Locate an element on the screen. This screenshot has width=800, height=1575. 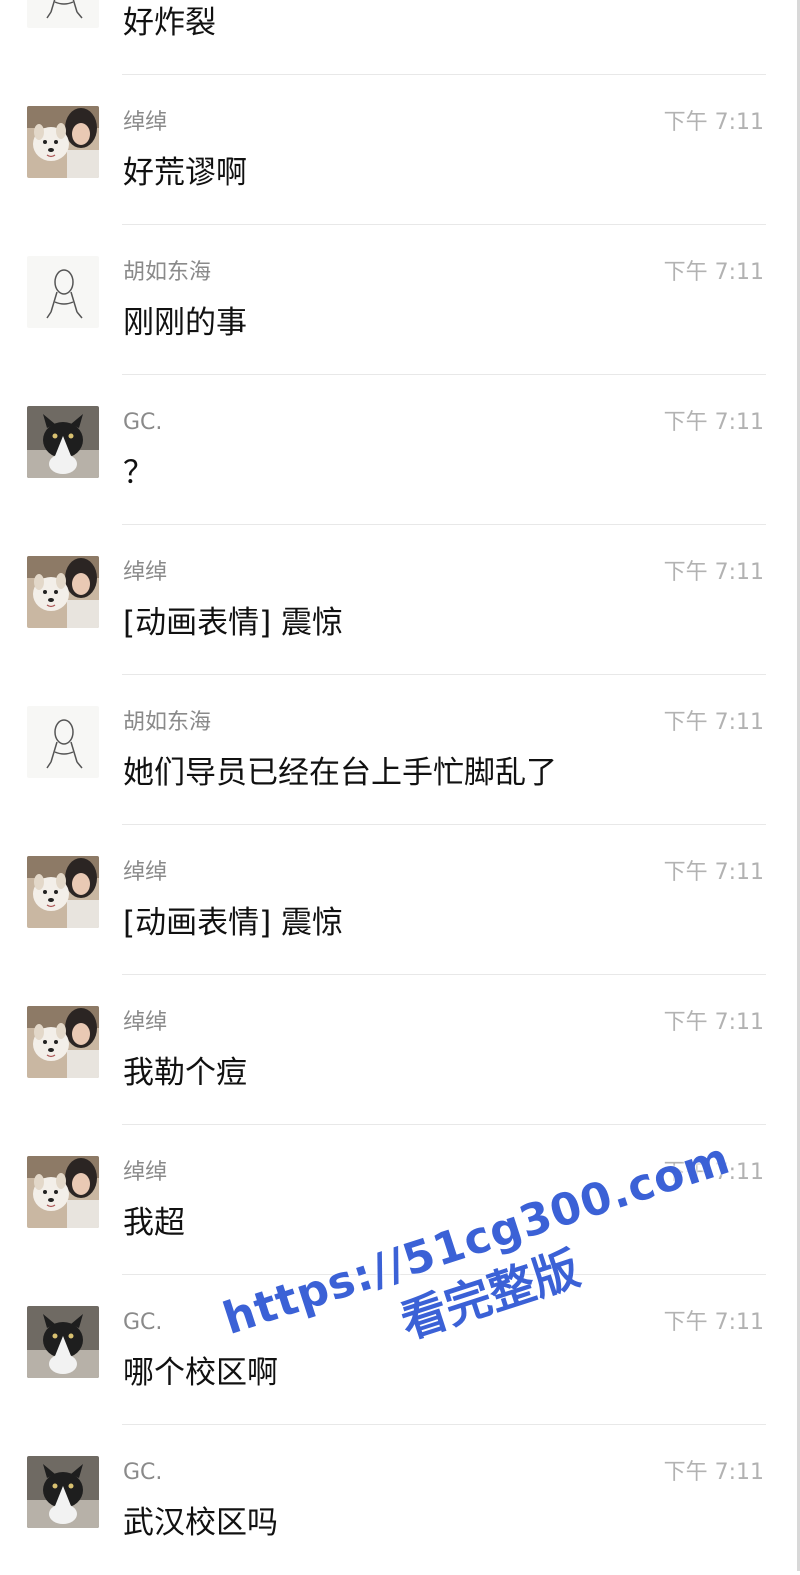
list-item: 绰绰 下午 7:11 我超 is located at coordinates (400, 1200).